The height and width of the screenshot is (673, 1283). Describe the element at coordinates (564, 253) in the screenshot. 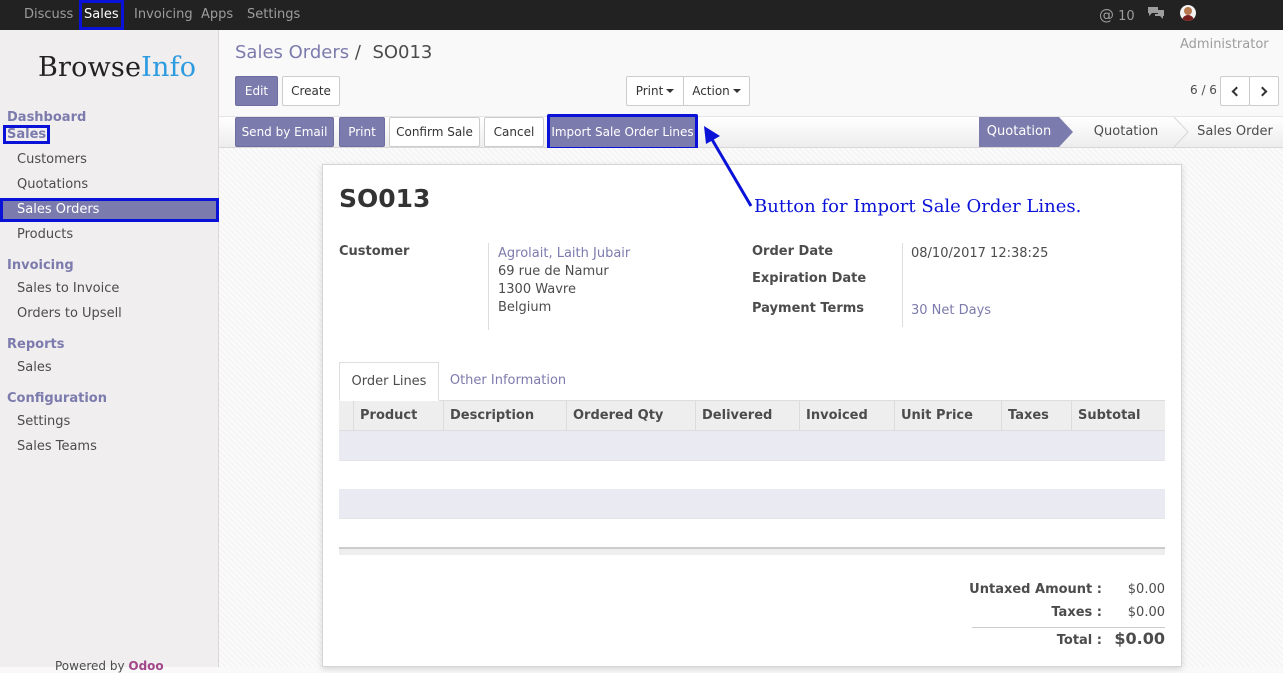

I see `customer-name-link: Agrolait, Laith Jubair` at that location.